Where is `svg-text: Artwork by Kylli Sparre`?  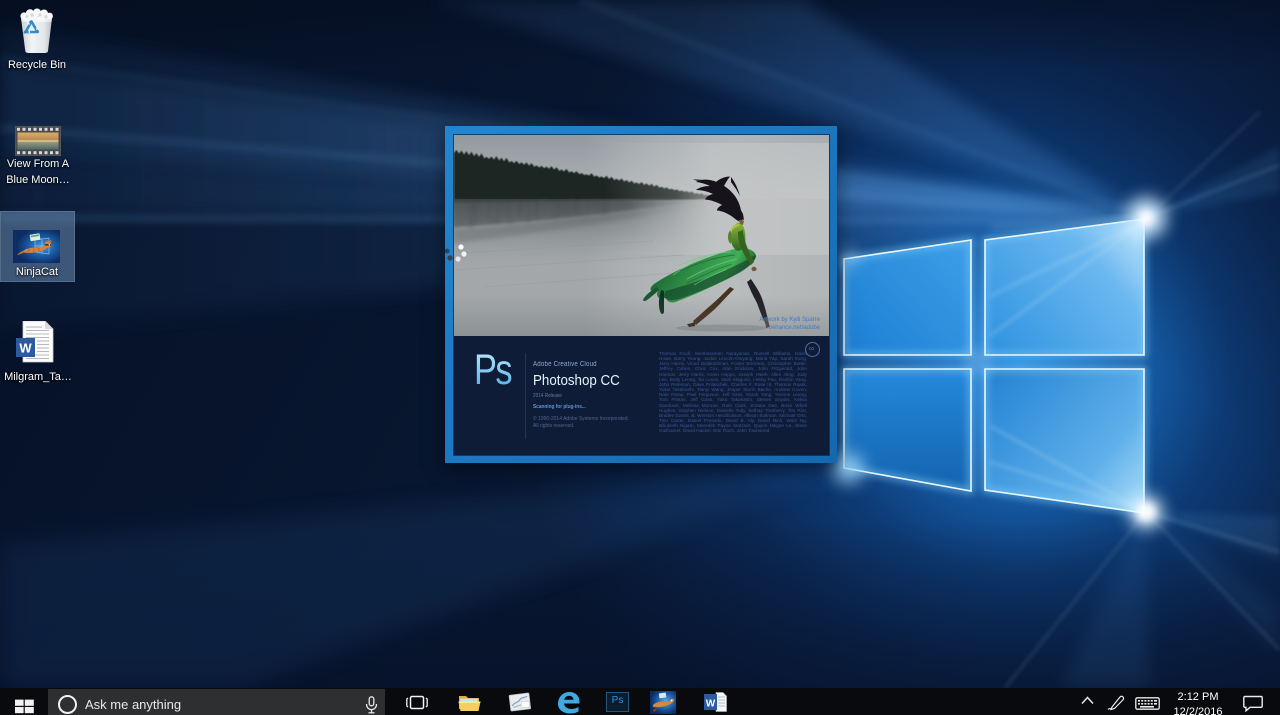 svg-text: Artwork by Kylli Sparre is located at coordinates (789, 320).